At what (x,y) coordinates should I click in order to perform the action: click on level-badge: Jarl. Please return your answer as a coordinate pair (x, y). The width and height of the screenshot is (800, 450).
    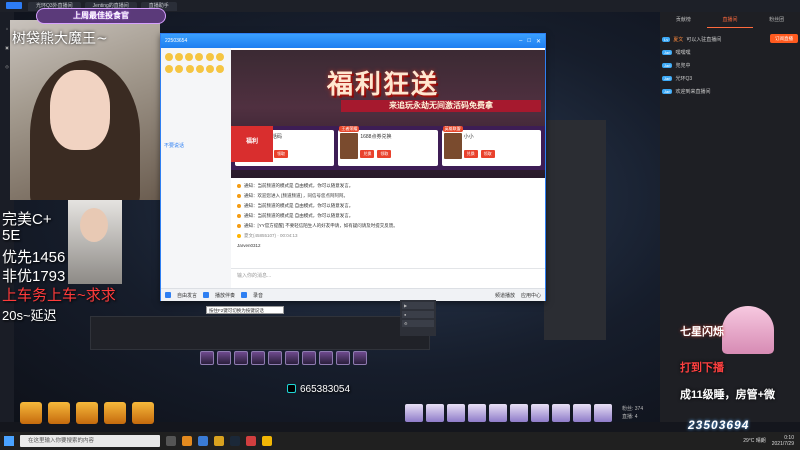
    Looking at the image, I should click on (667, 65).